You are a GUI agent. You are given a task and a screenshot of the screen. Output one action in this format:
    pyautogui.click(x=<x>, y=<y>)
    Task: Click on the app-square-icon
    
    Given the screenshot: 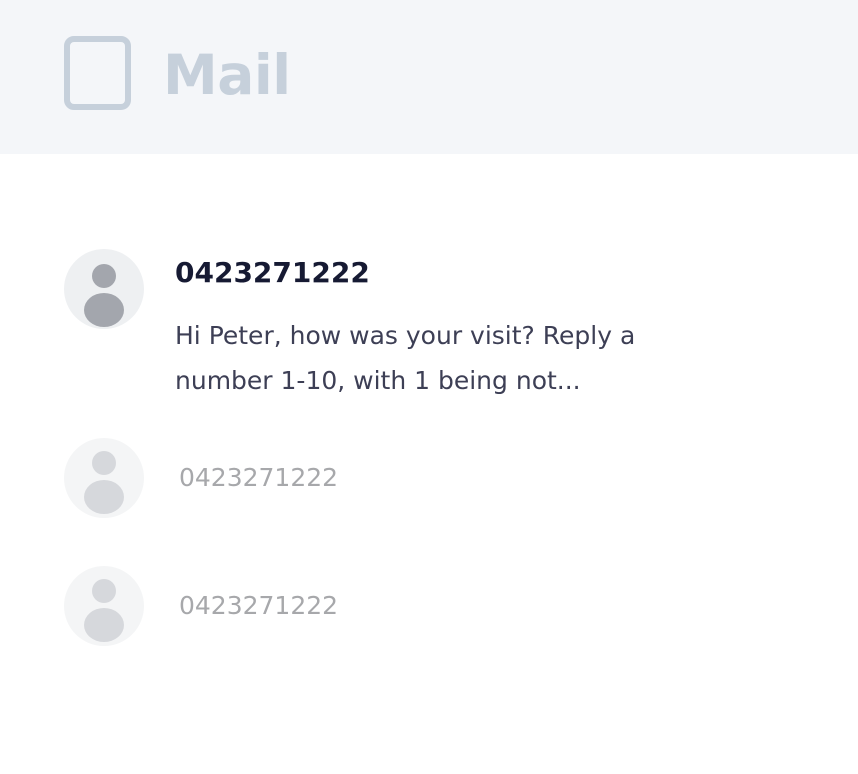 What is the action you would take?
    pyautogui.click(x=97, y=73)
    